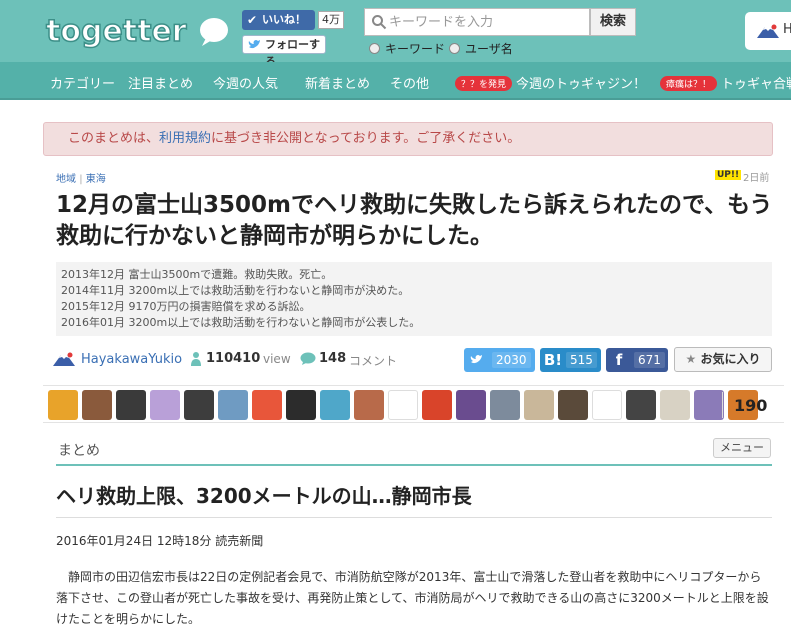 This screenshot has height=642, width=791. Describe the element at coordinates (82, 82) in the screenshot. I see `nav-category: カテゴリー` at that location.